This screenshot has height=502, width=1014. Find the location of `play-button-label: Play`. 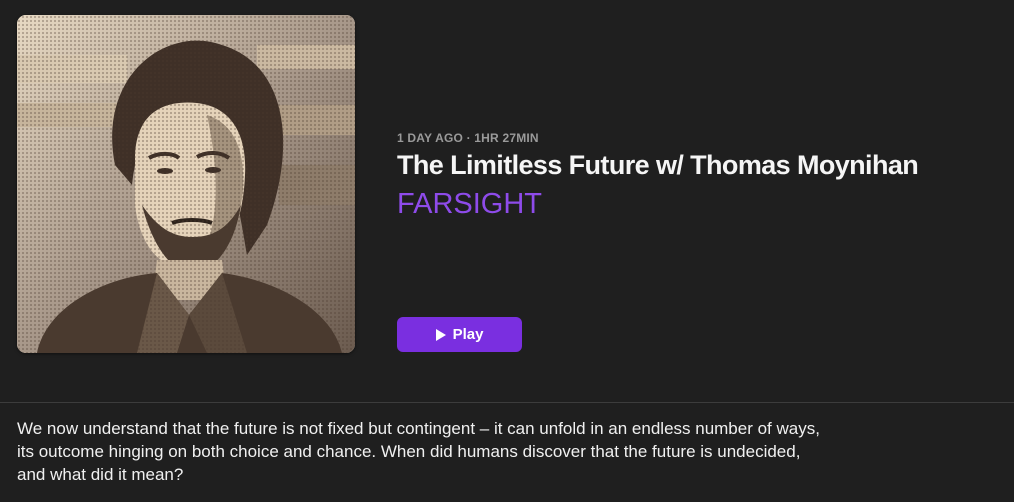

play-button-label: Play is located at coordinates (468, 334).